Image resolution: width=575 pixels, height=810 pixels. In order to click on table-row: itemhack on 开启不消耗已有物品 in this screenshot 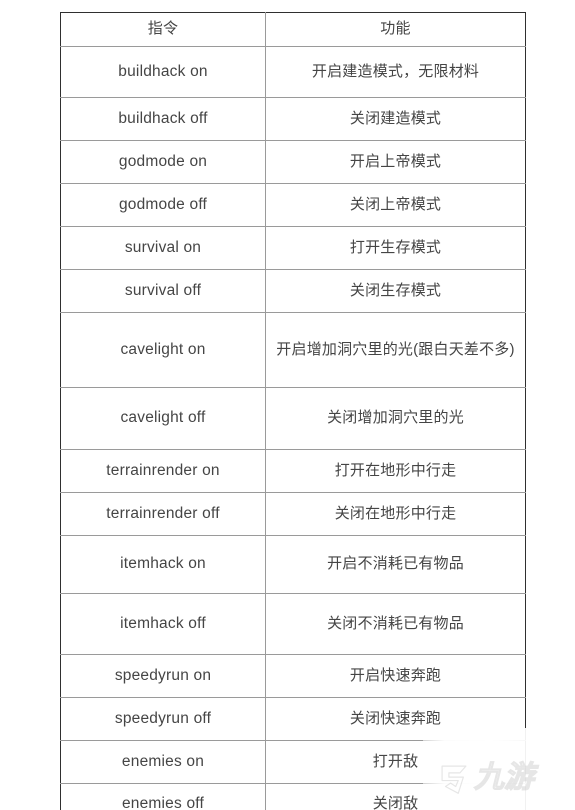, I will do `click(293, 564)`.